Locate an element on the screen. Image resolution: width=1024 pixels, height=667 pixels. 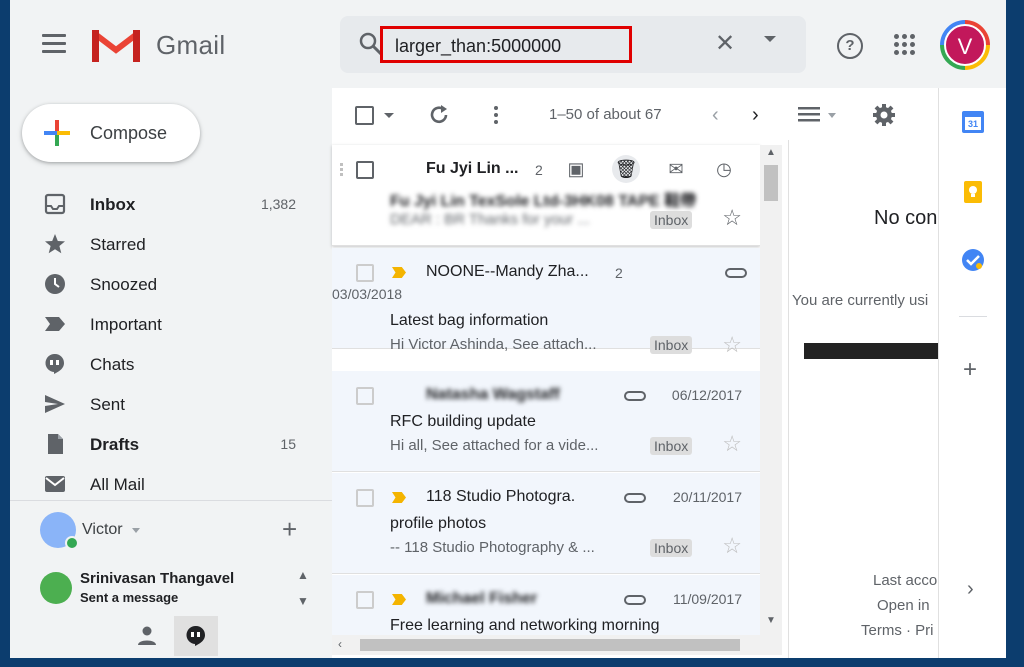
sidebar-item-starred: Starred is located at coordinates (171, 244).